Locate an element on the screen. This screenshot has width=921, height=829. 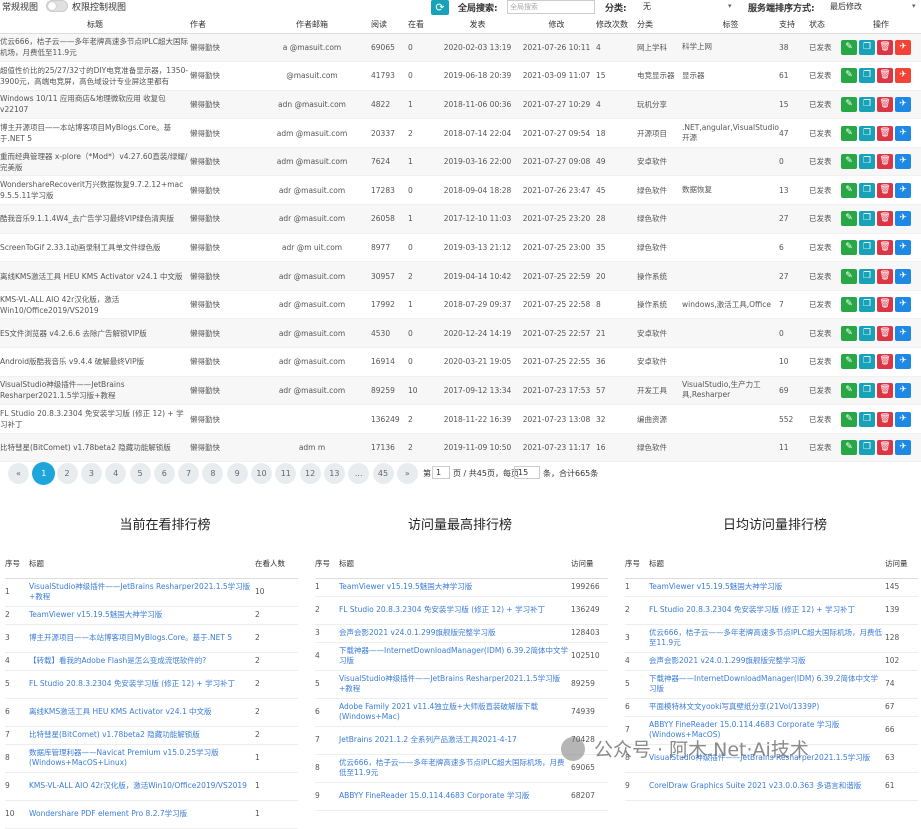
rank-link: 比特彗星(BitComet) v1.78beta2 隐藏功能解锁版 is located at coordinates (142, 735).